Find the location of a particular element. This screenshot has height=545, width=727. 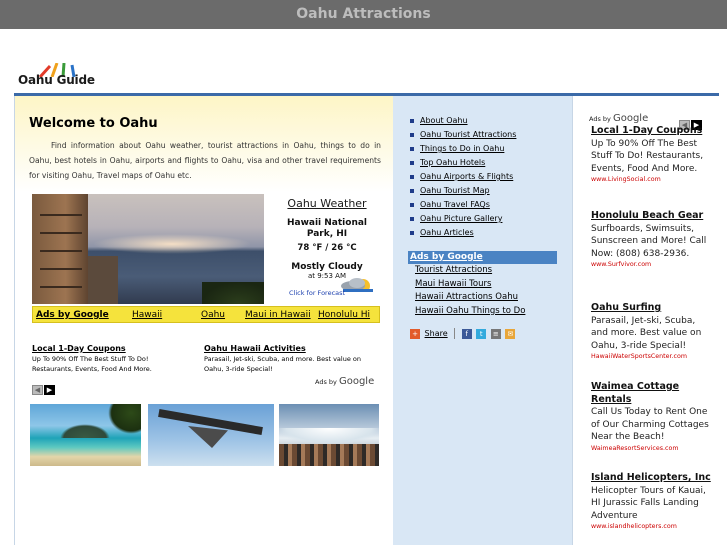

share-icon: + is located at coordinates (415, 333).